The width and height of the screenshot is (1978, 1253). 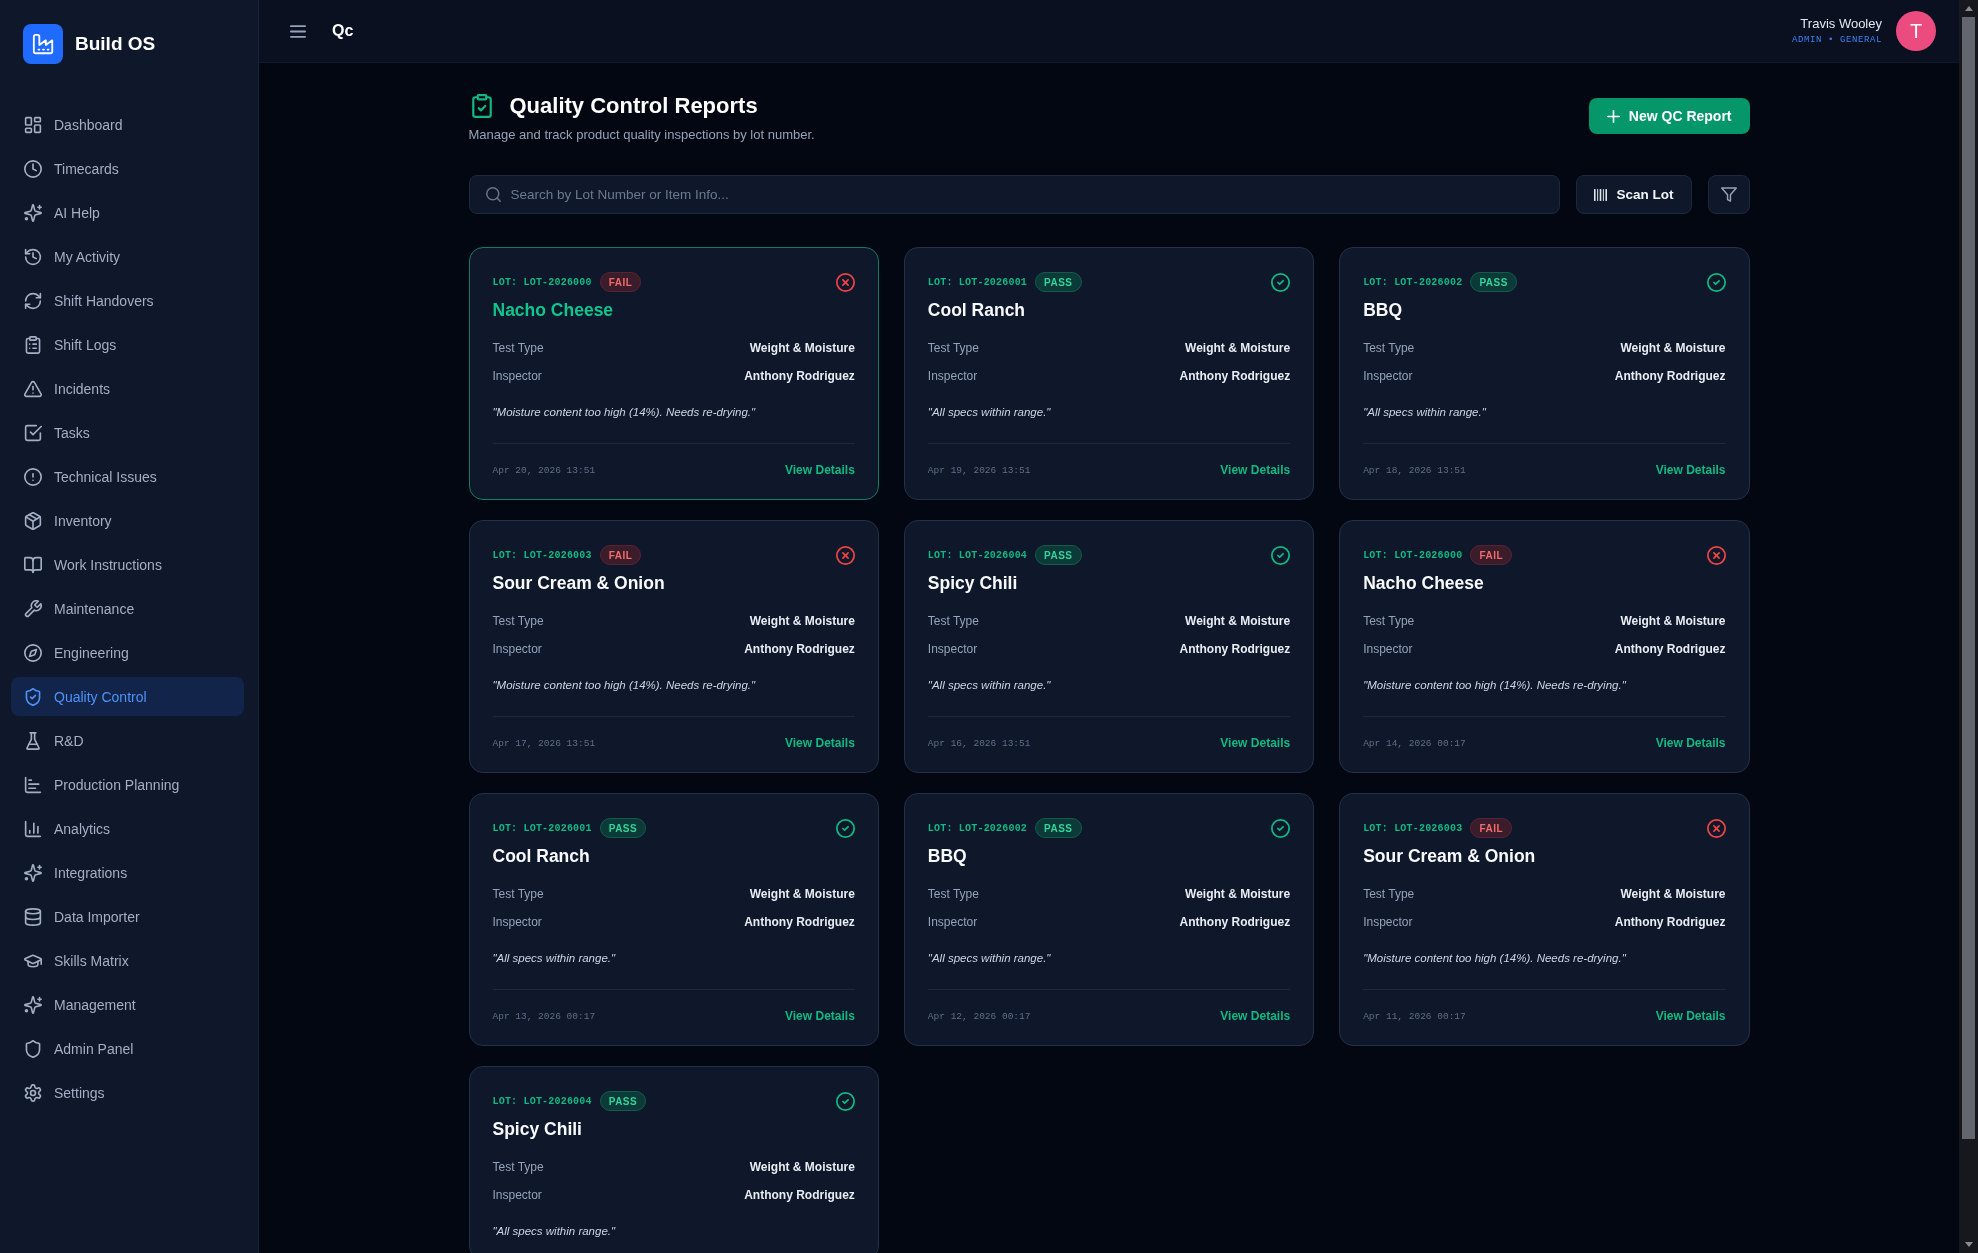 What do you see at coordinates (1414, 1016) in the screenshot?
I see `report-date: Apr 11, 2026 00:17` at bounding box center [1414, 1016].